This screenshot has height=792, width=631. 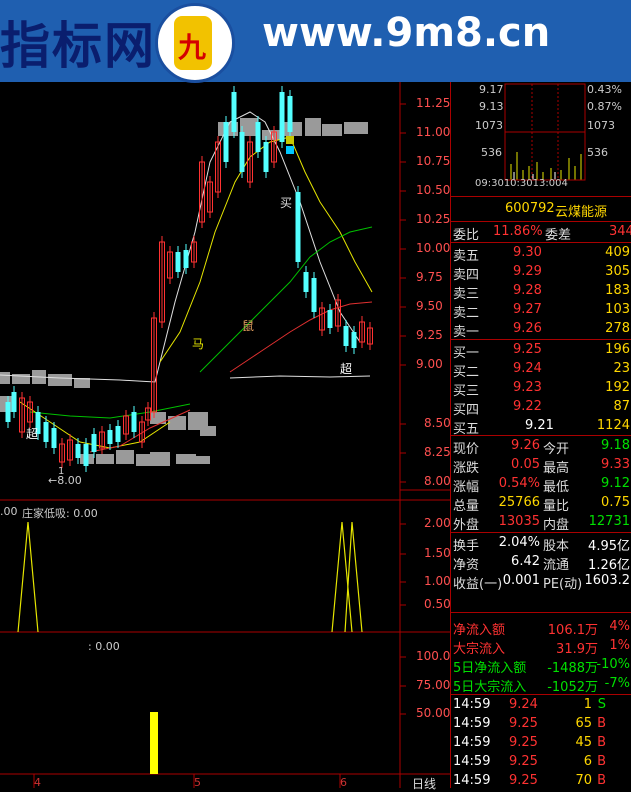 I want to click on quote-row: 涨幅 0.54% 最低 9.12, so click(x=541, y=485).